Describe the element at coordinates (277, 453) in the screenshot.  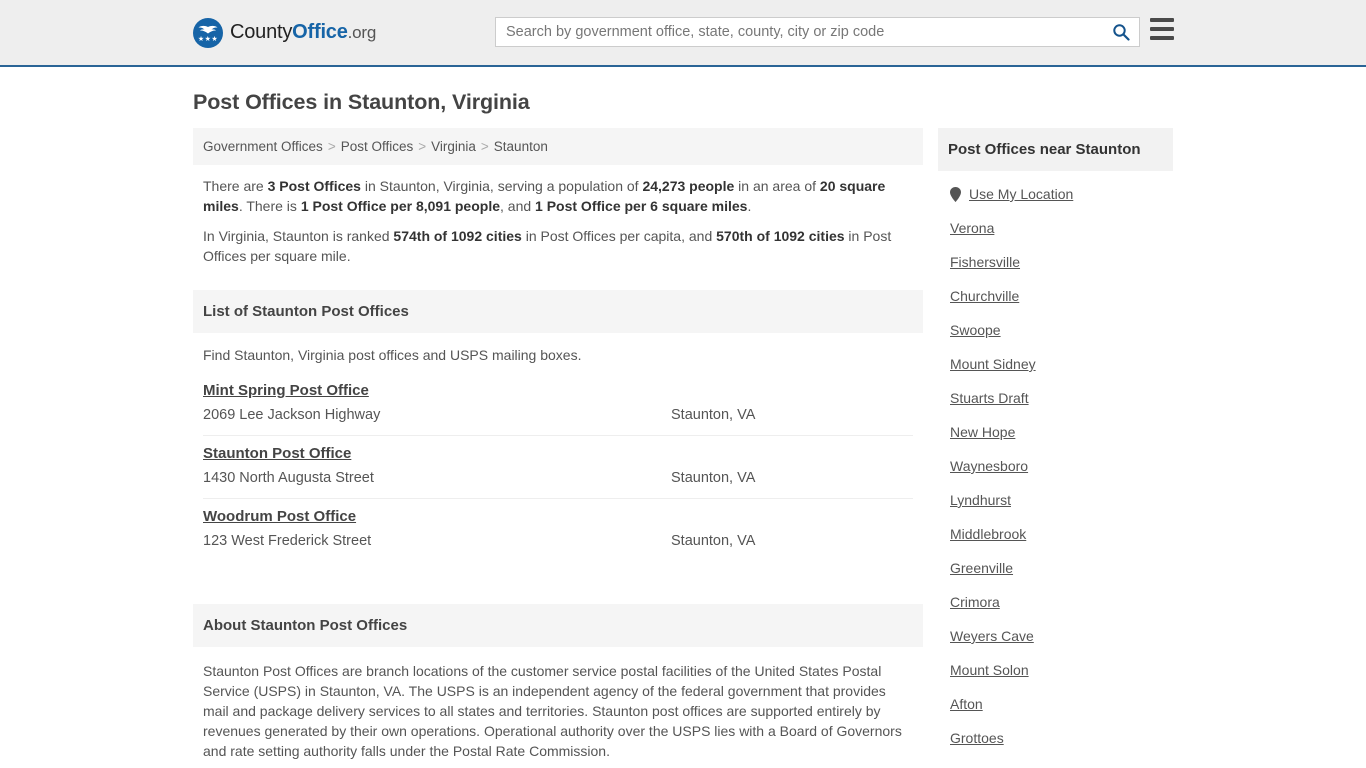
I see `post-office-name-link: Staunton Post Office` at that location.